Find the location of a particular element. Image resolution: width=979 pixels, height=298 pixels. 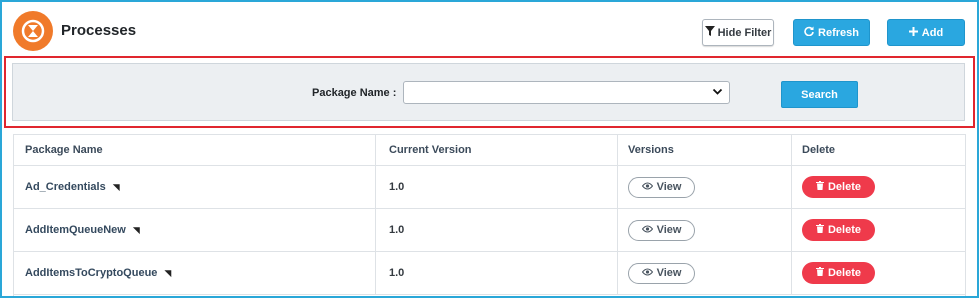

table-row: AddItemQueueNew ◥ 1.0 View Delete is located at coordinates (489, 230).